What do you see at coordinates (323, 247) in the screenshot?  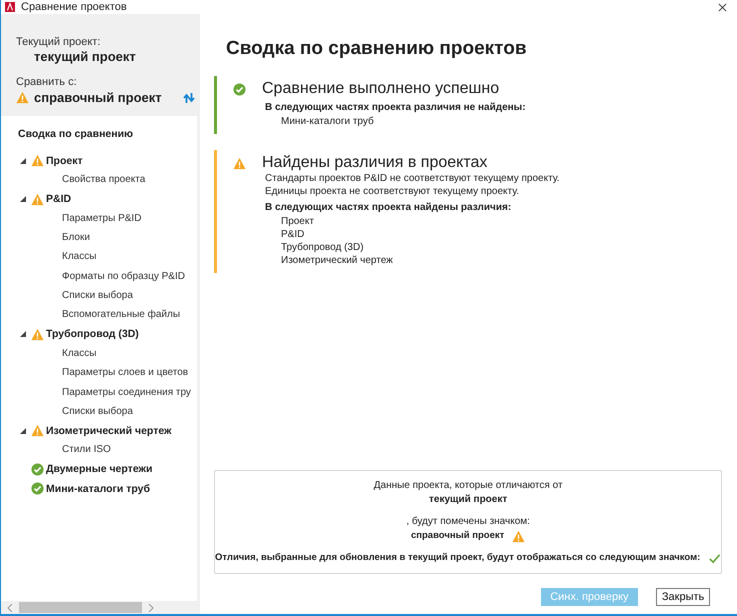 I see `list-item: Трубопровод (3D)` at bounding box center [323, 247].